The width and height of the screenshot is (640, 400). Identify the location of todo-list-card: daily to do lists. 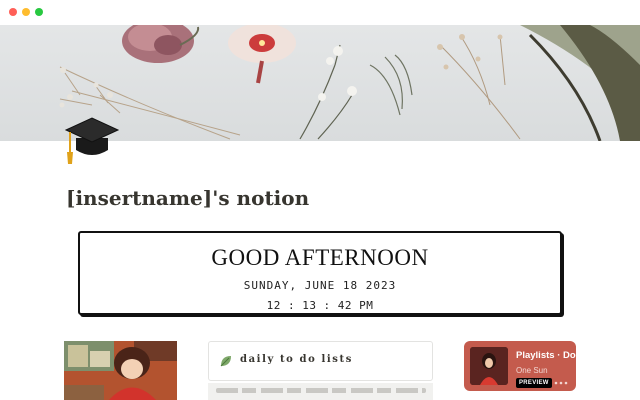
(320, 361).